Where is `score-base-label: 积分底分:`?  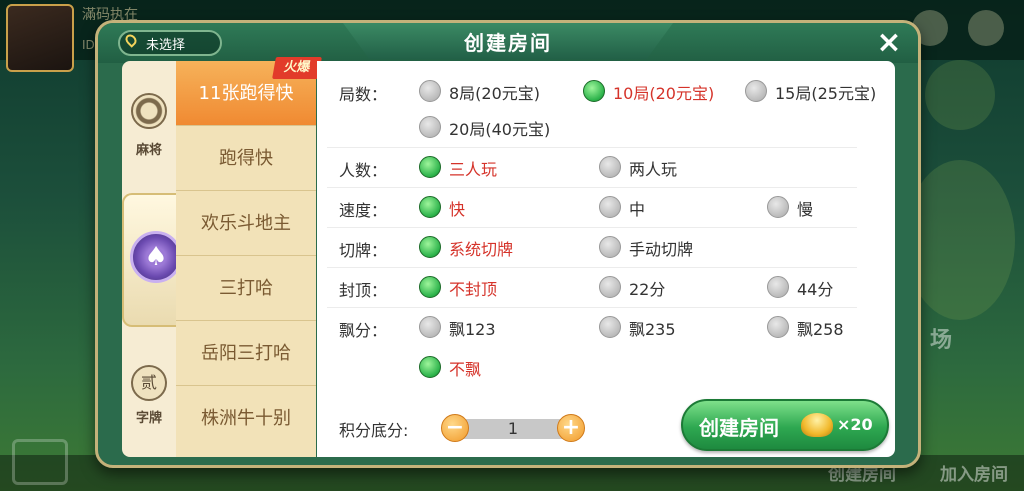
score-base-label: 积分底分: is located at coordinates (374, 430).